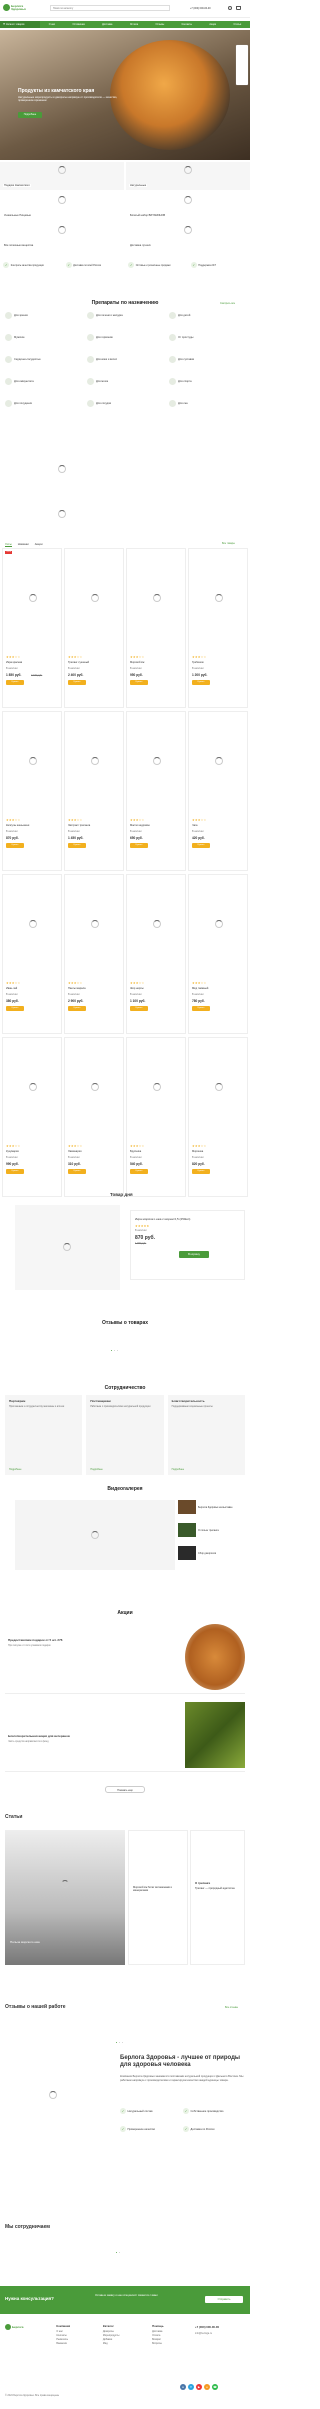 Image resolution: width=320 pixels, height=2409 pixels. I want to click on video-item: О пользе трепанга, so click(210, 1530).